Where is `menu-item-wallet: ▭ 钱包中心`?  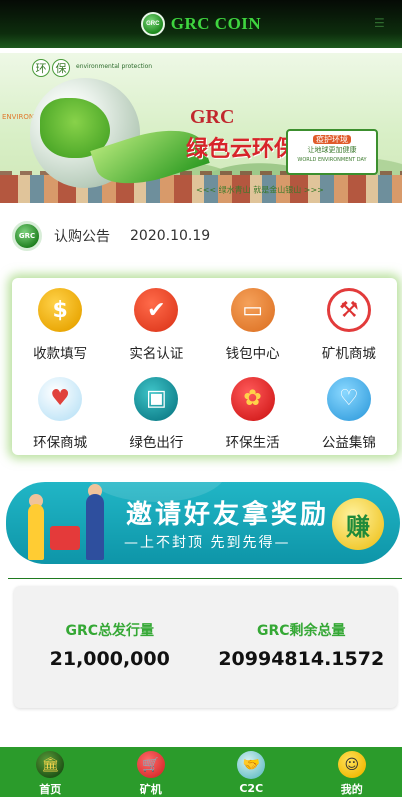
menu-item-wallet: ▭ 钱包中心 is located at coordinates (253, 322).